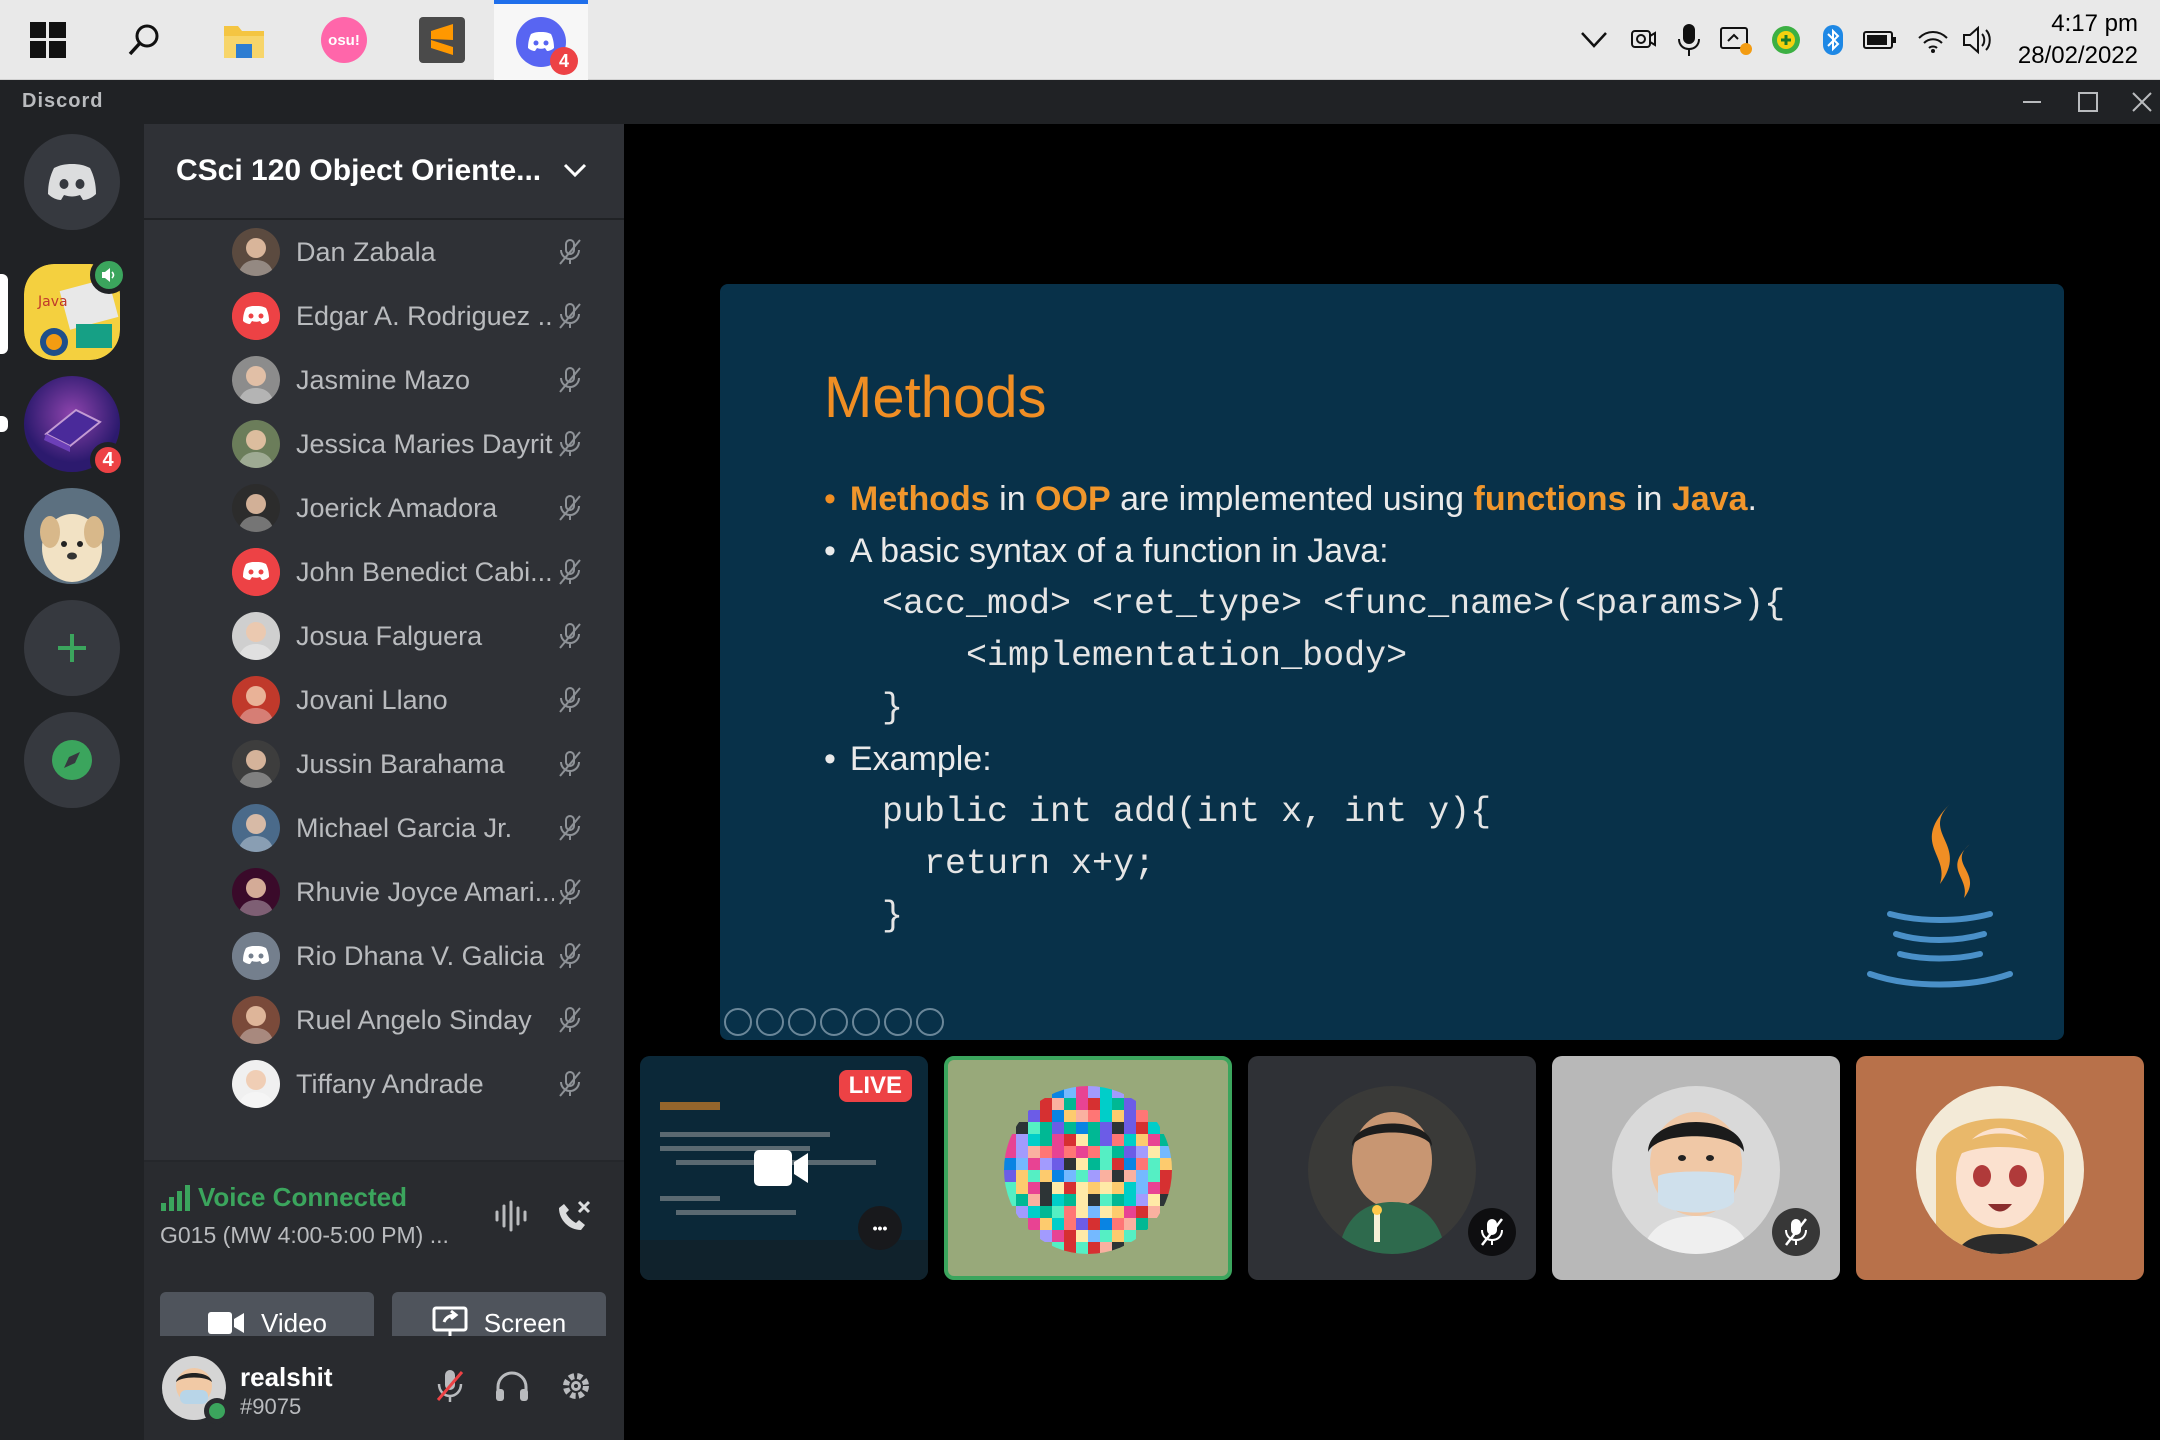 This screenshot has width=2160, height=1440. What do you see at coordinates (450, 1386) in the screenshot?
I see `mute-microphone-button` at bounding box center [450, 1386].